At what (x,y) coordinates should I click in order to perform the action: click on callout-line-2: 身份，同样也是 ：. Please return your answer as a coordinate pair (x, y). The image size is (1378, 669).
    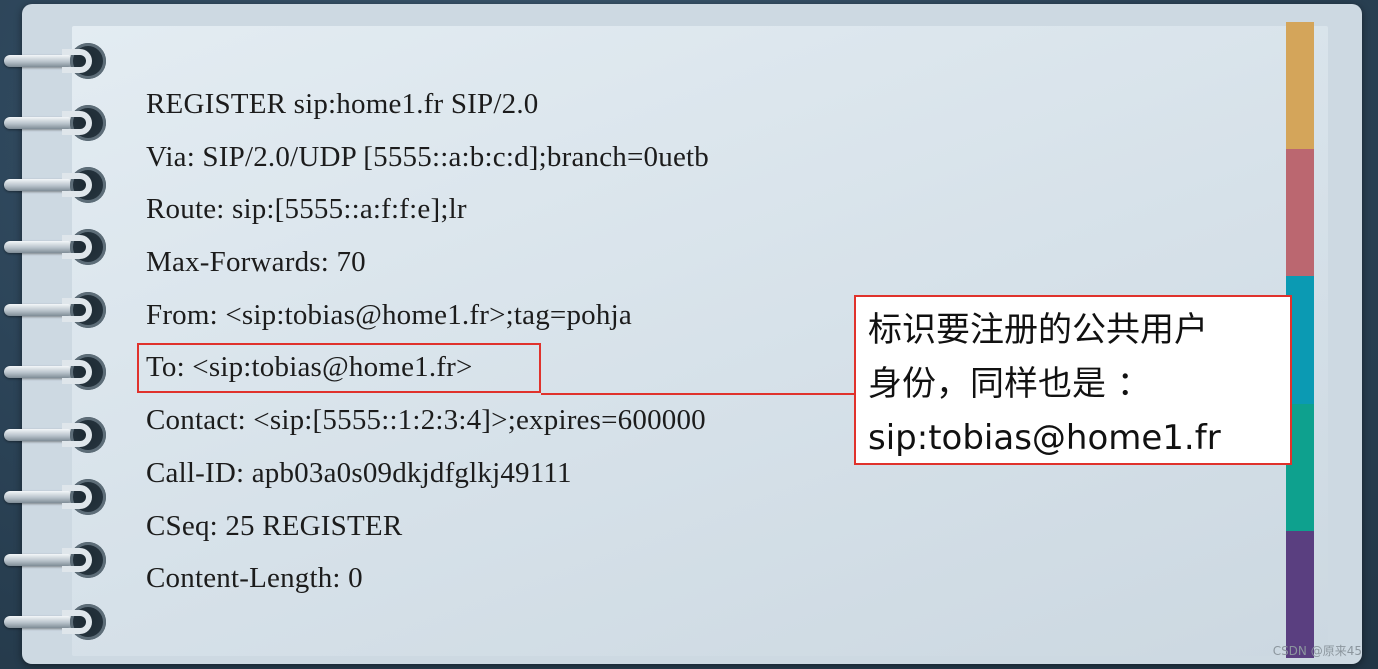
    Looking at the image, I should click on (1009, 384).